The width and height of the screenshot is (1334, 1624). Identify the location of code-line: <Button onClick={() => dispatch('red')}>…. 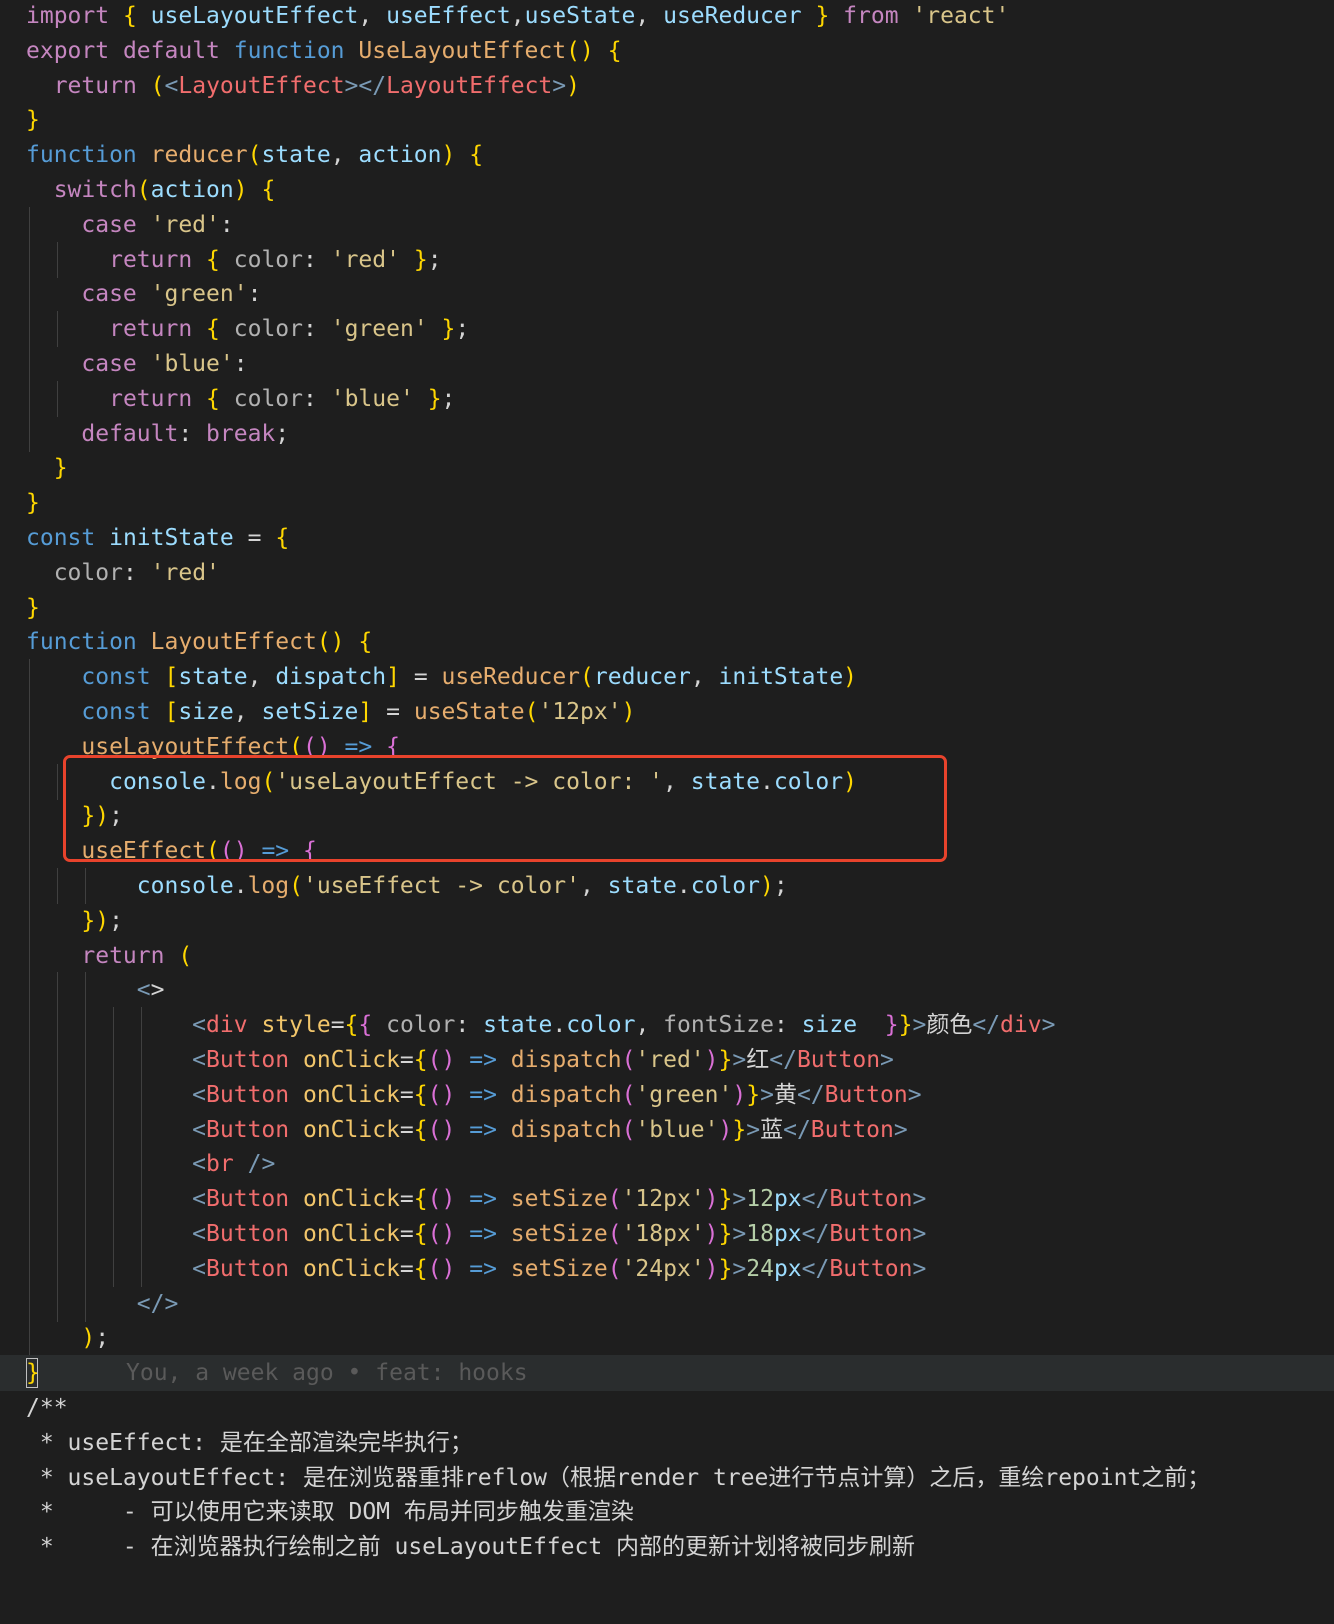
(667, 1060).